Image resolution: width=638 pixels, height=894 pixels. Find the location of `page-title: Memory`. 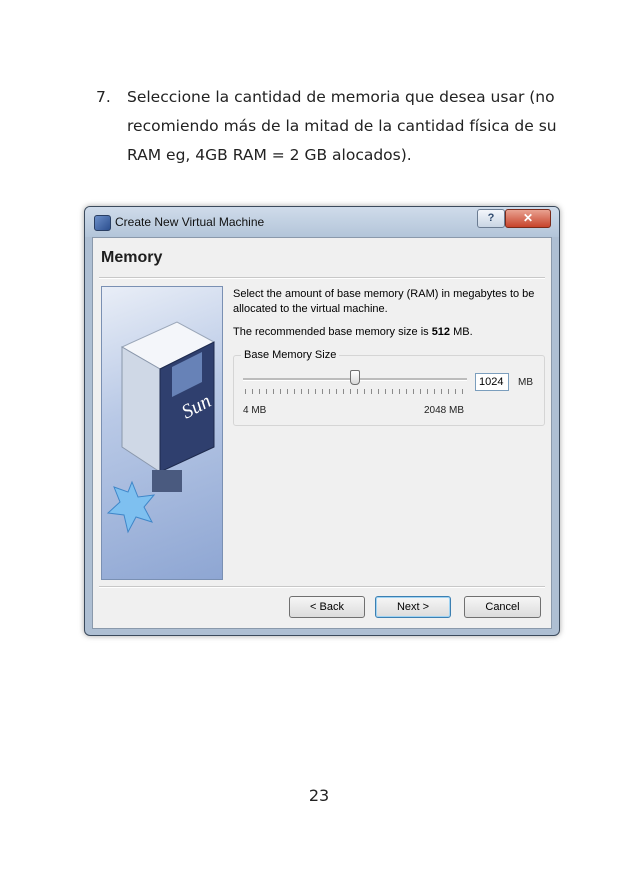

page-title: Memory is located at coordinates (132, 257).